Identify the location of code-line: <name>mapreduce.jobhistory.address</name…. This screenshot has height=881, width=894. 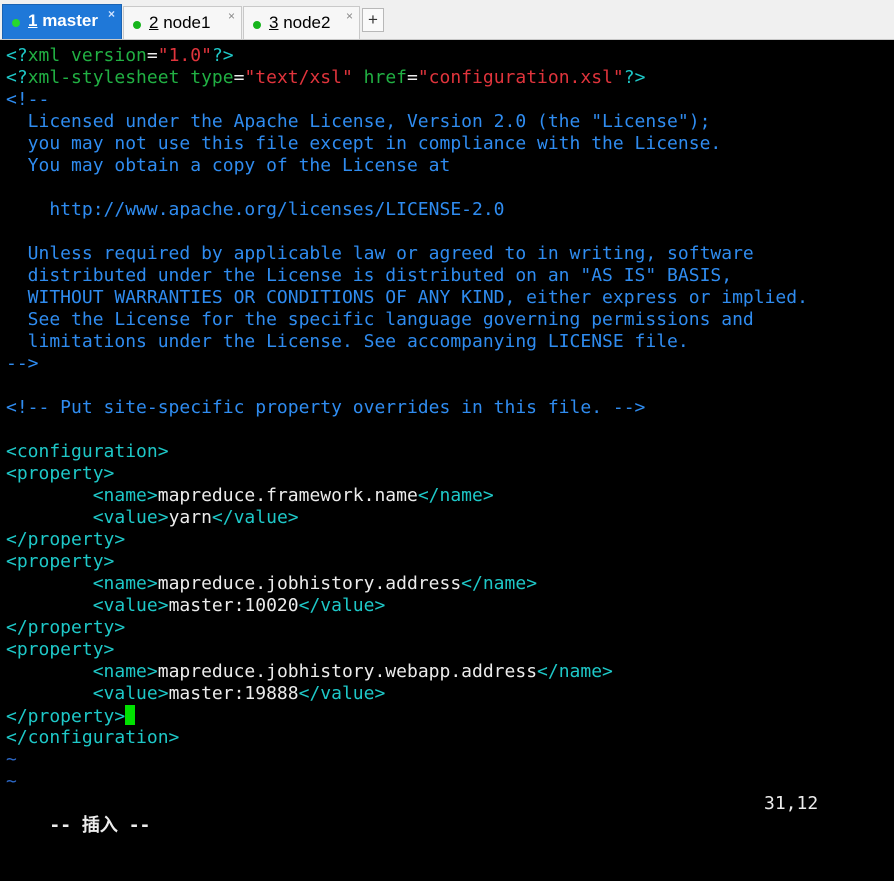
(315, 583).